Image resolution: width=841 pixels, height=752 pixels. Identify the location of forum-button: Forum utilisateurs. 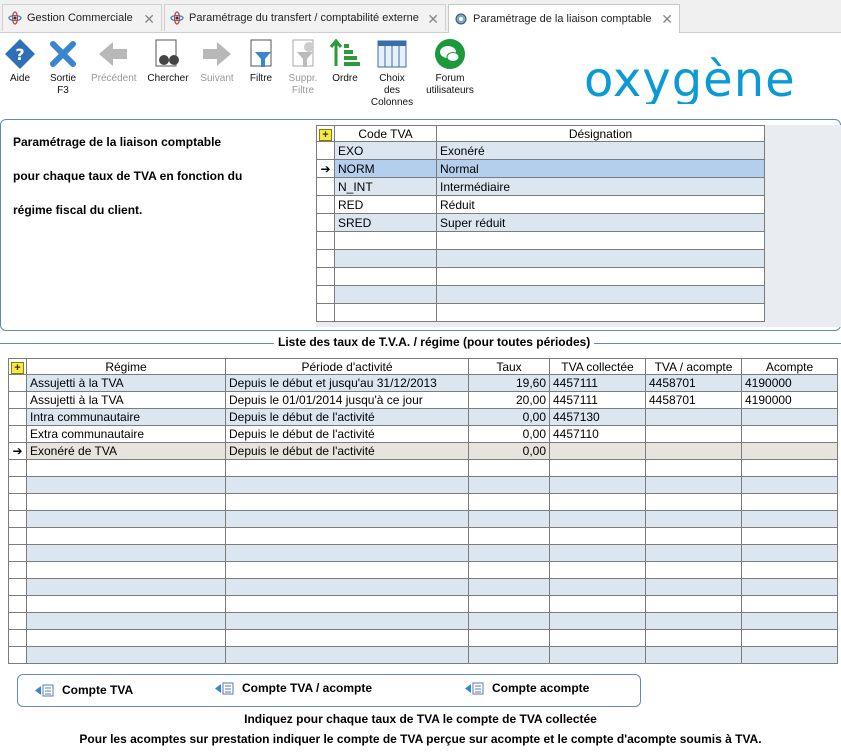
(450, 67).